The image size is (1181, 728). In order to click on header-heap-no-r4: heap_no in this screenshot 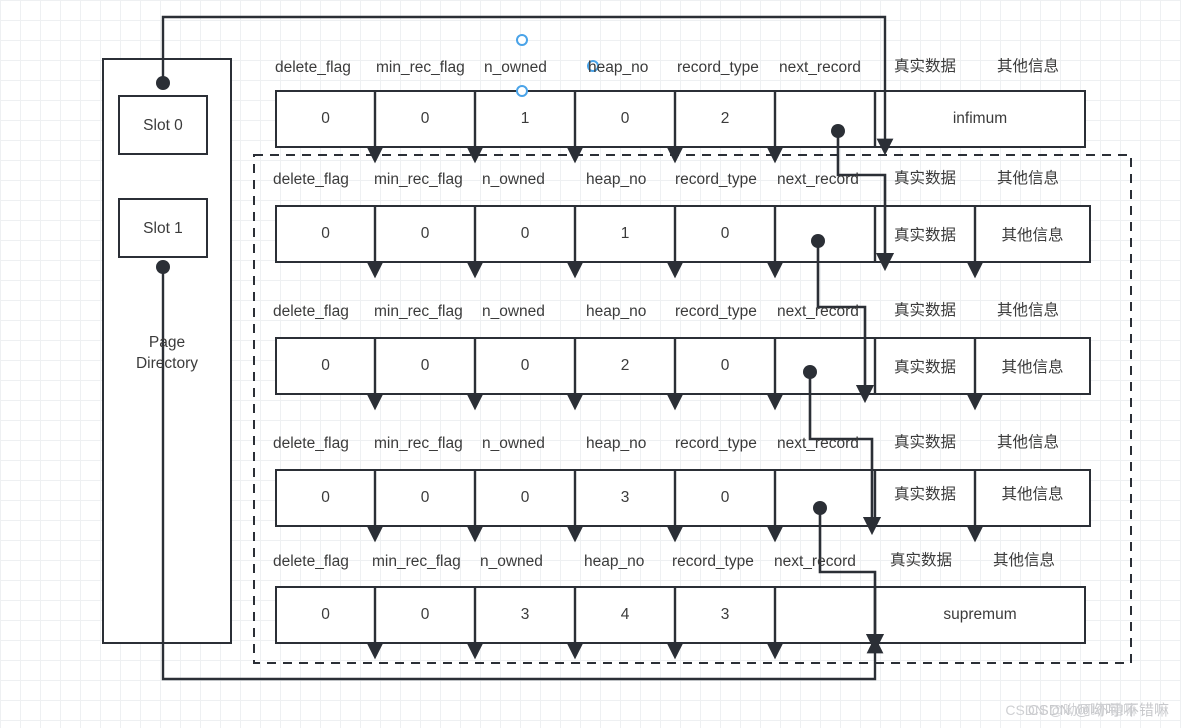, I will do `click(614, 561)`.